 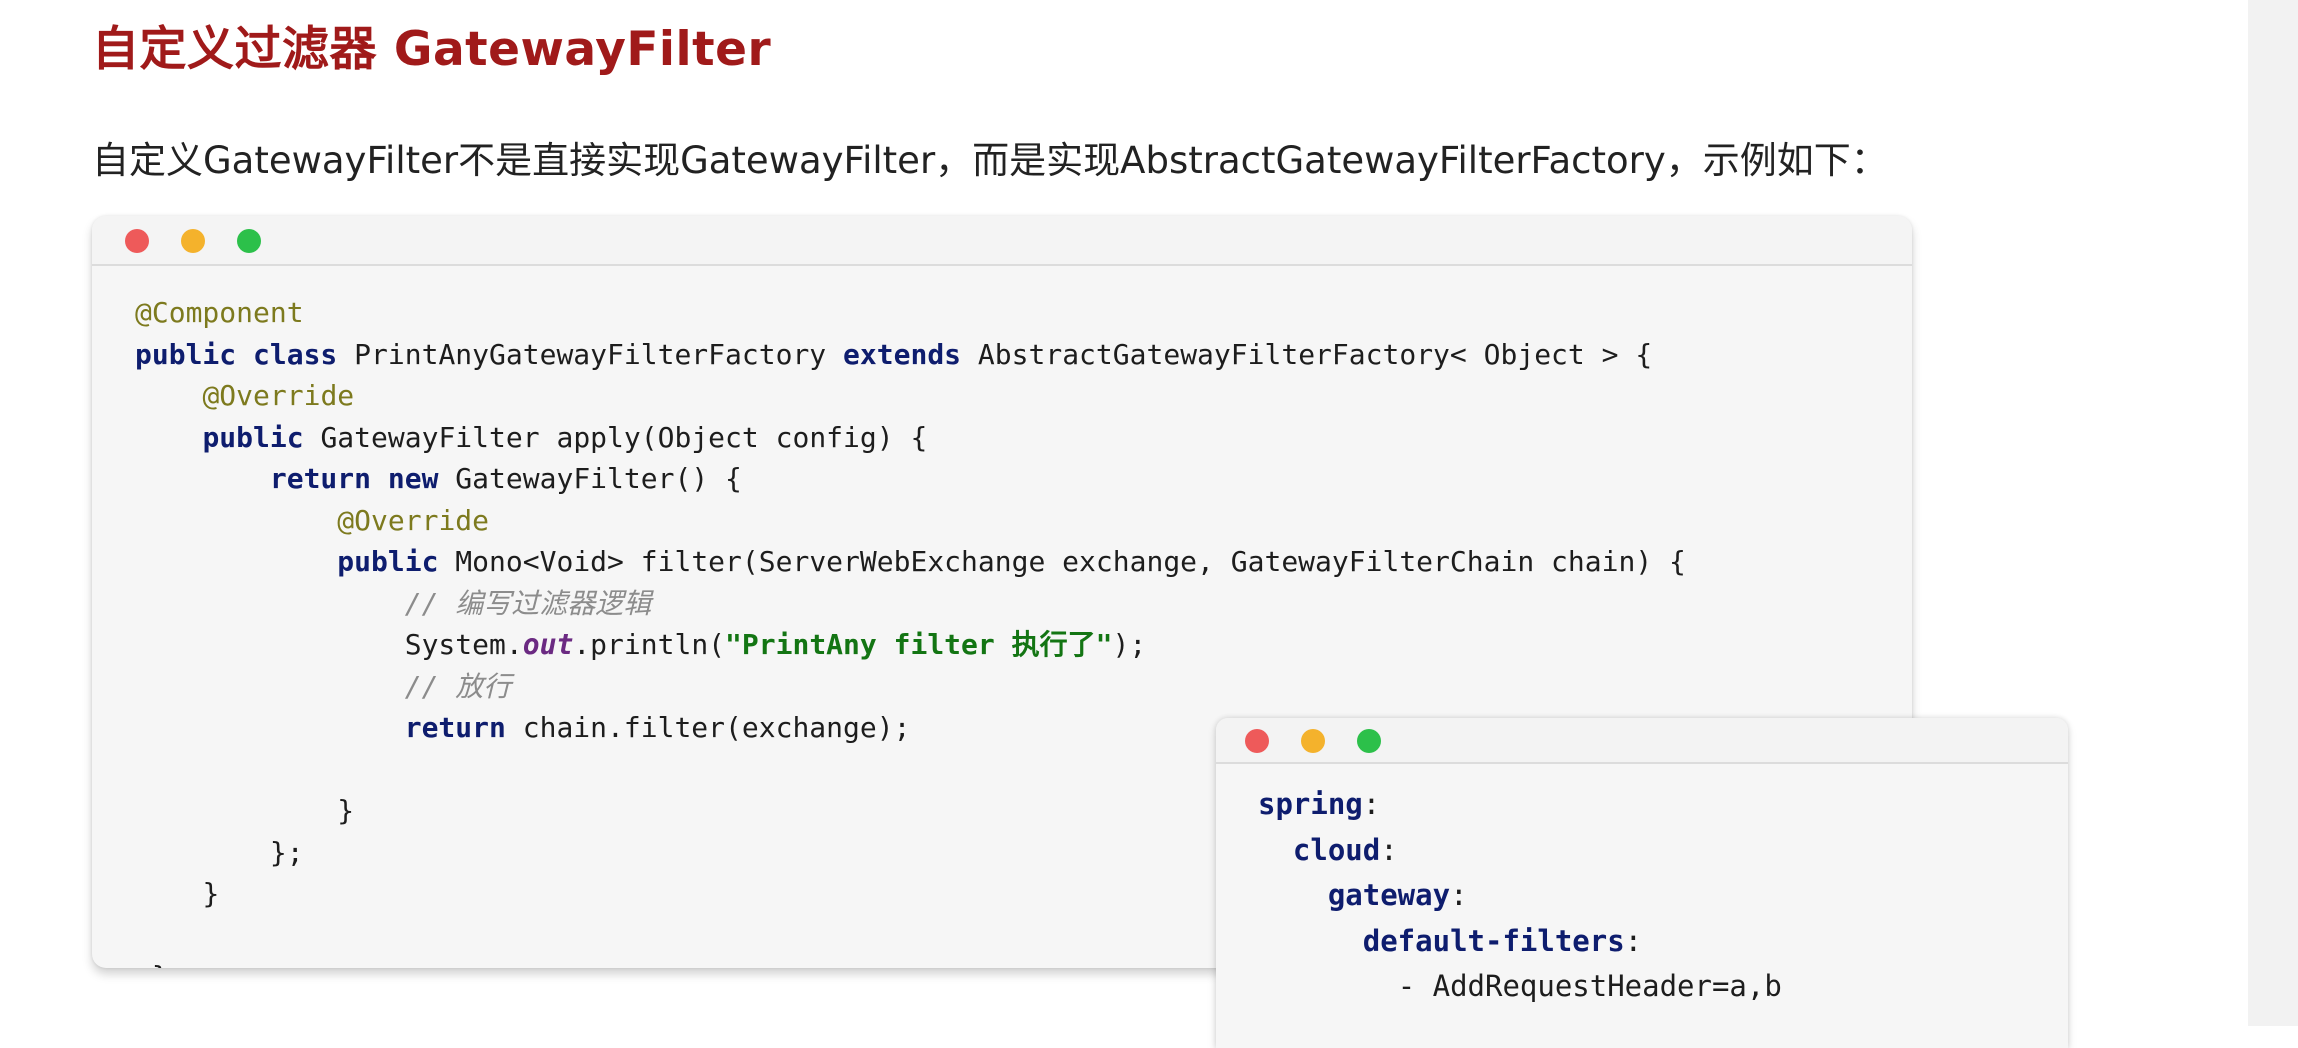 I want to click on page-title: 自定义过滤器 GatewayFilter, so click(x=432, y=49).